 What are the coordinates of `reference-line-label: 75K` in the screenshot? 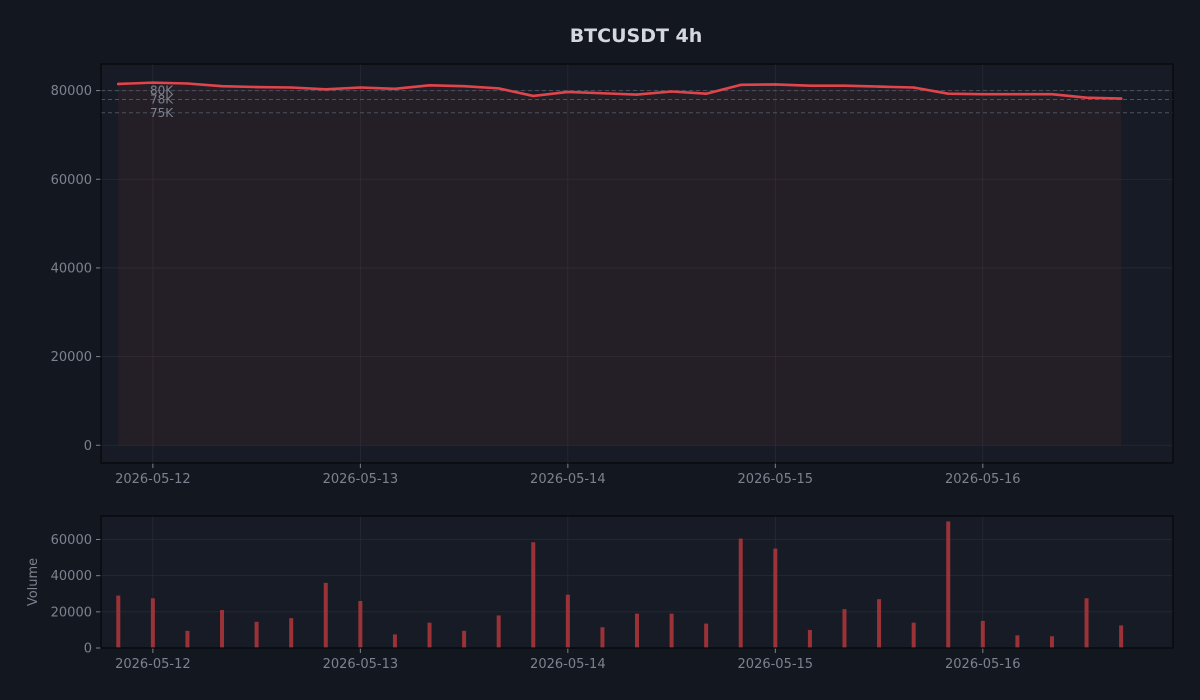 It's located at (162, 113).